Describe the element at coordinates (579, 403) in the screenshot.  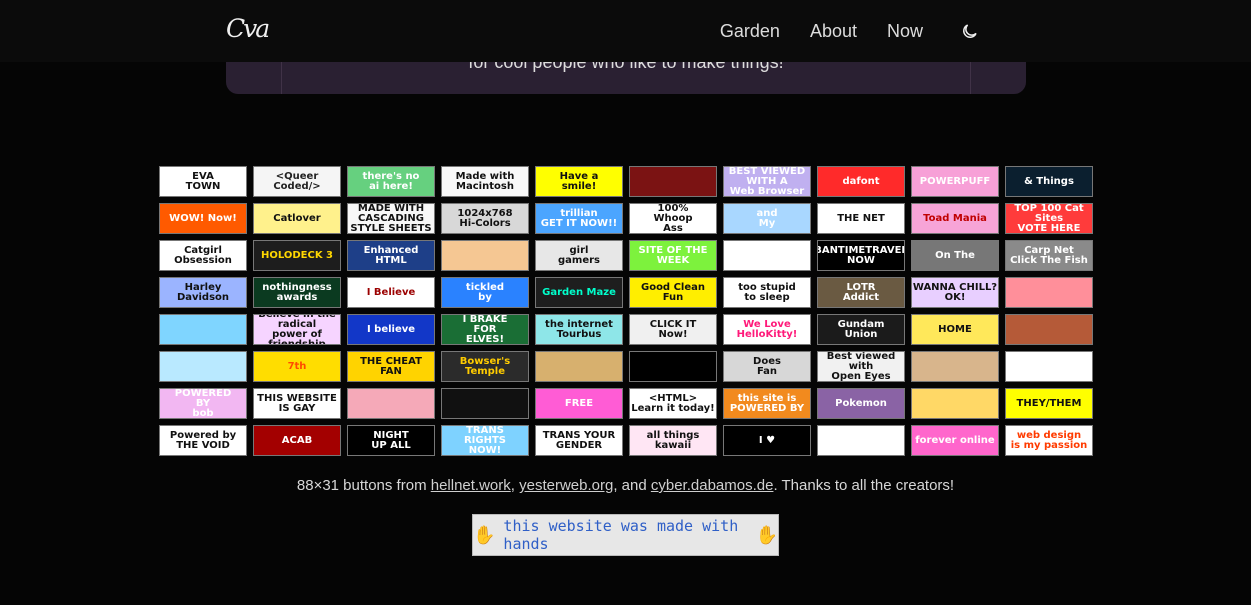
I see `88x31-button: FREE` at that location.